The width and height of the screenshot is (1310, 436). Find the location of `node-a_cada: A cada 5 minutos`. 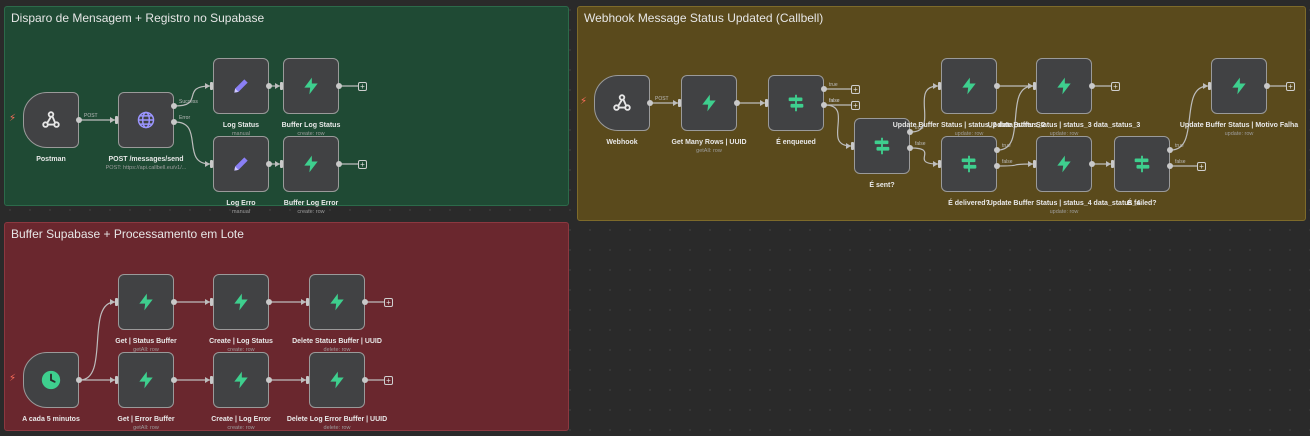

node-a_cada: A cada 5 minutos is located at coordinates (51, 387).